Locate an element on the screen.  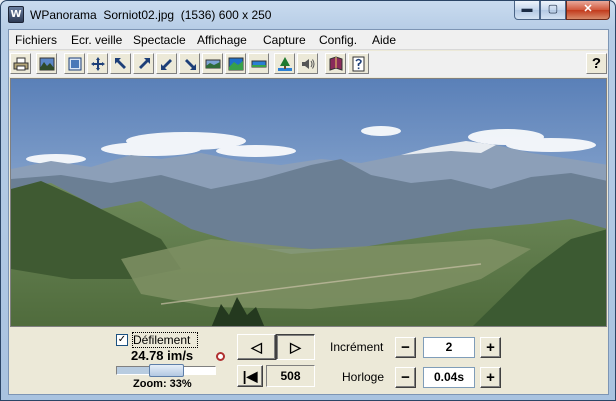
clock-field: 0.04s is located at coordinates (449, 377).